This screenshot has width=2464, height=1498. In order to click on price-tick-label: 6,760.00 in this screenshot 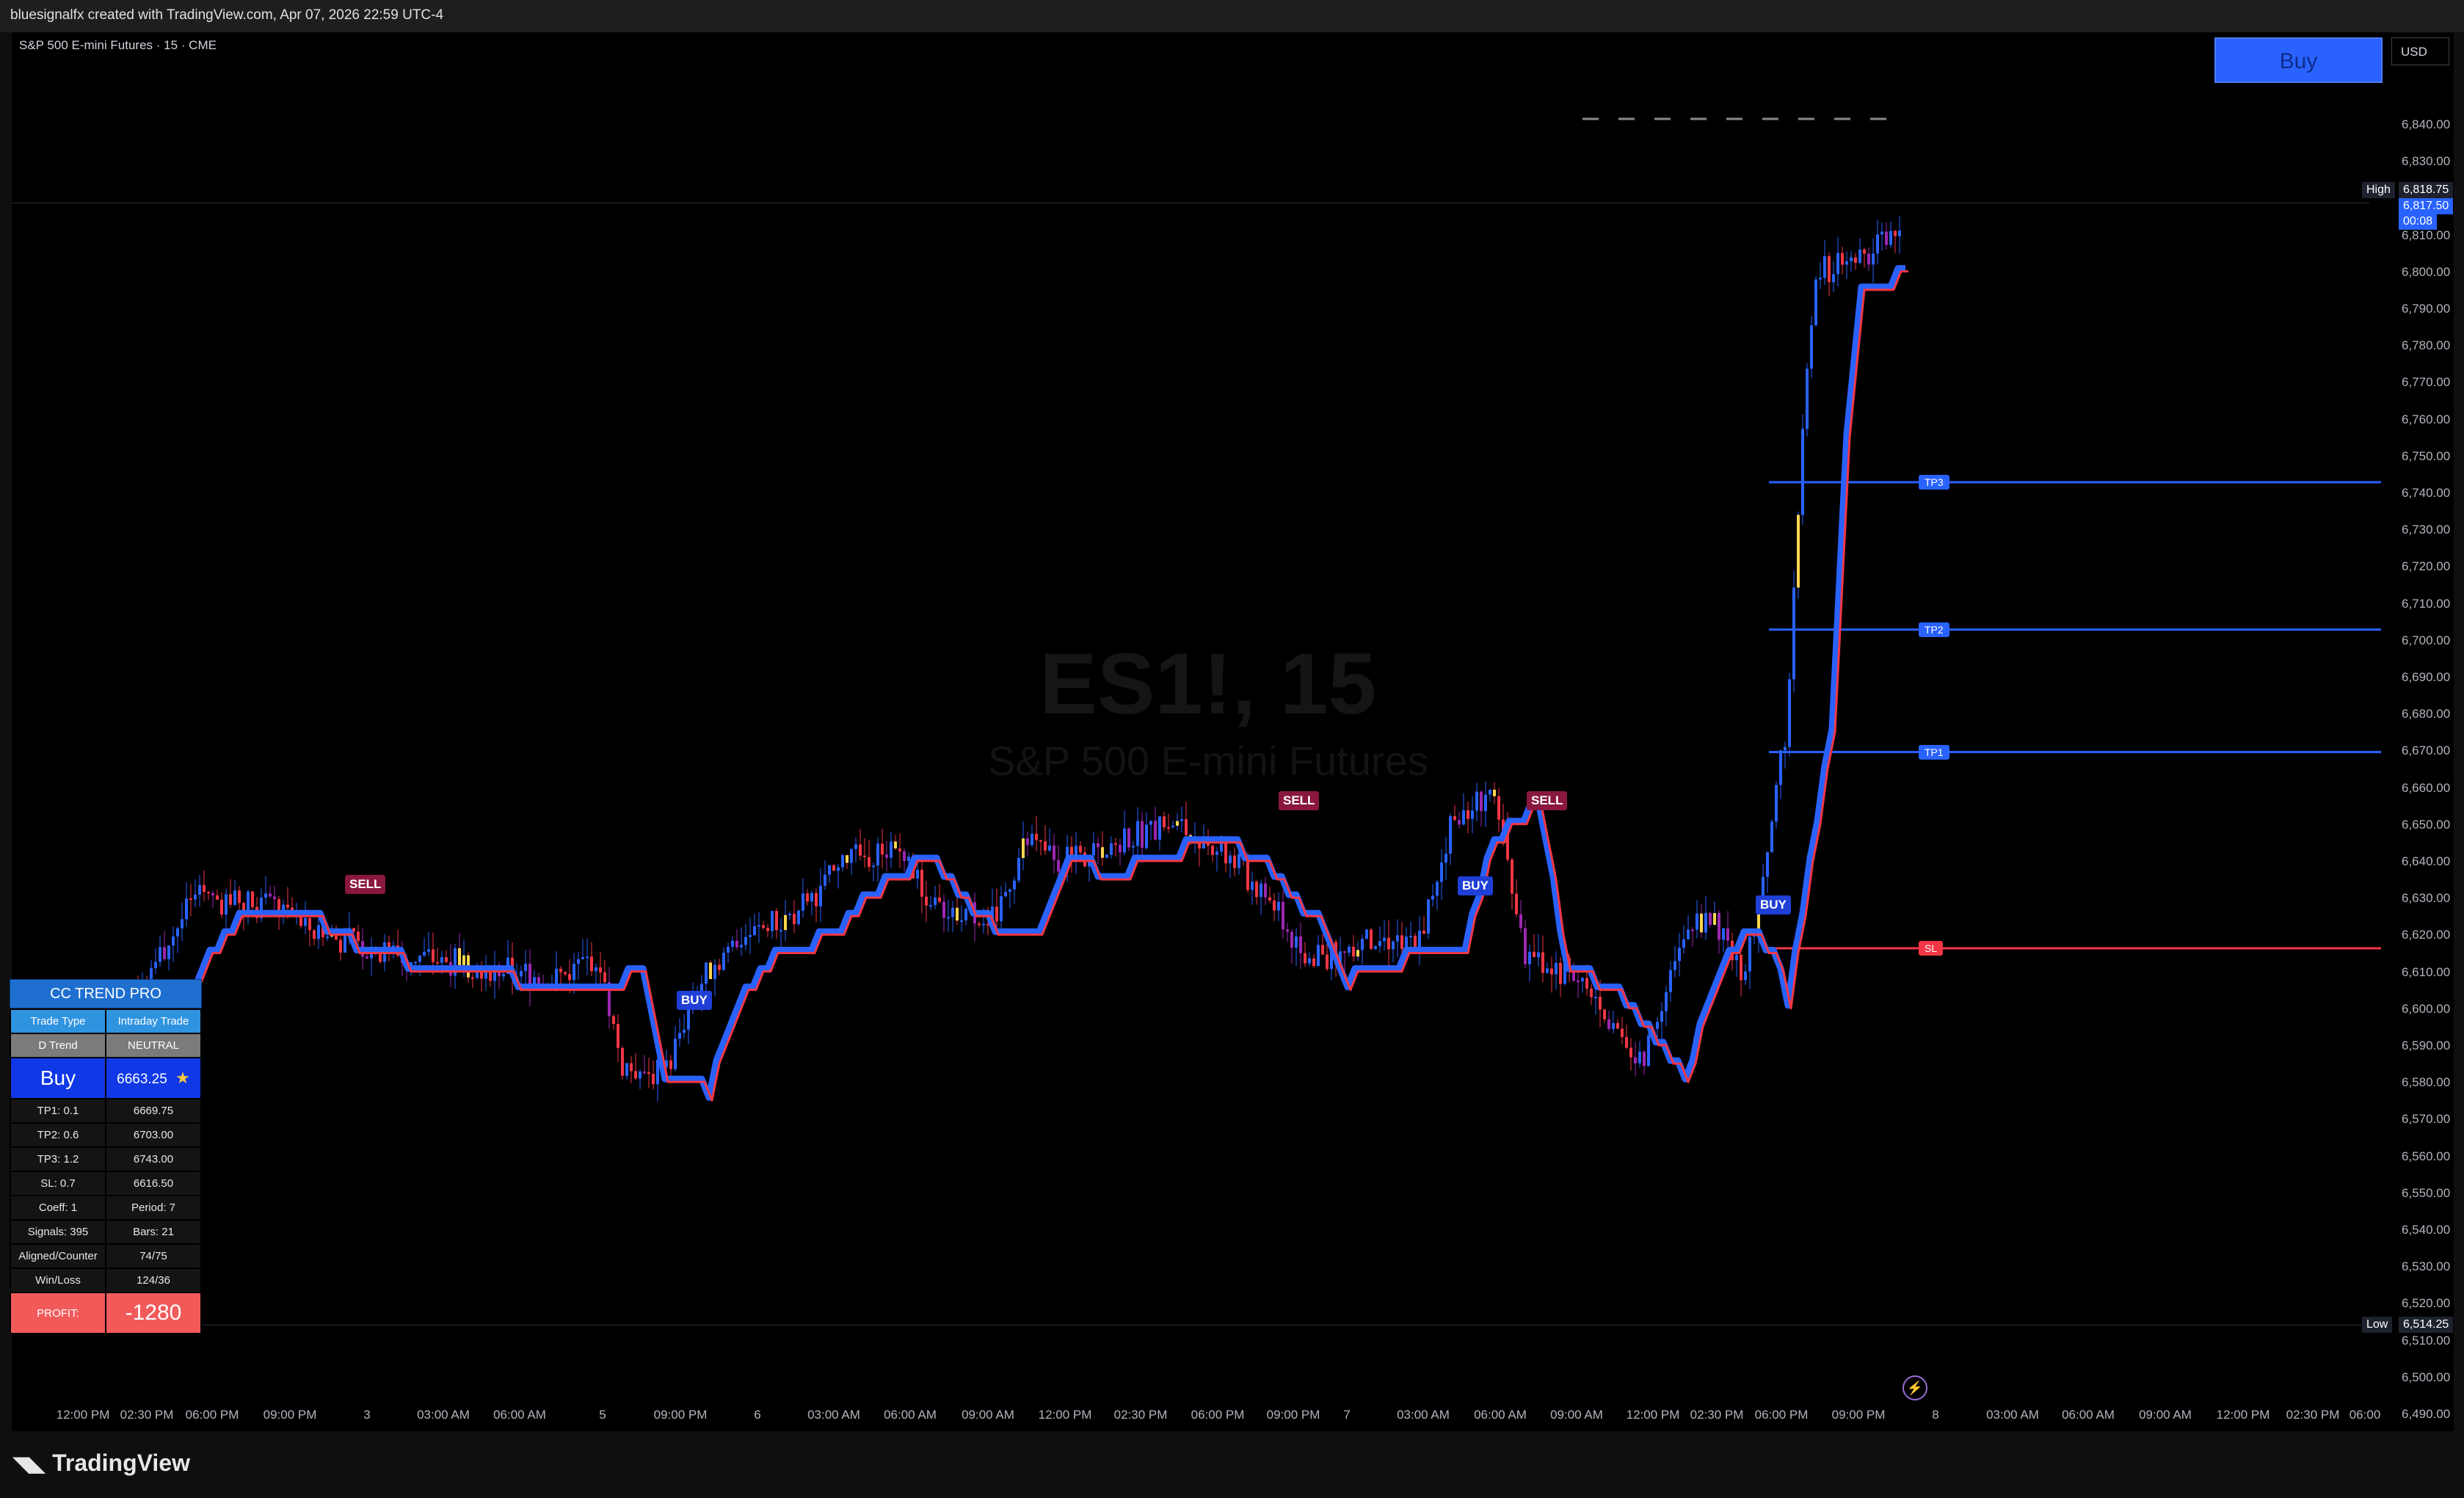, I will do `click(2426, 419)`.